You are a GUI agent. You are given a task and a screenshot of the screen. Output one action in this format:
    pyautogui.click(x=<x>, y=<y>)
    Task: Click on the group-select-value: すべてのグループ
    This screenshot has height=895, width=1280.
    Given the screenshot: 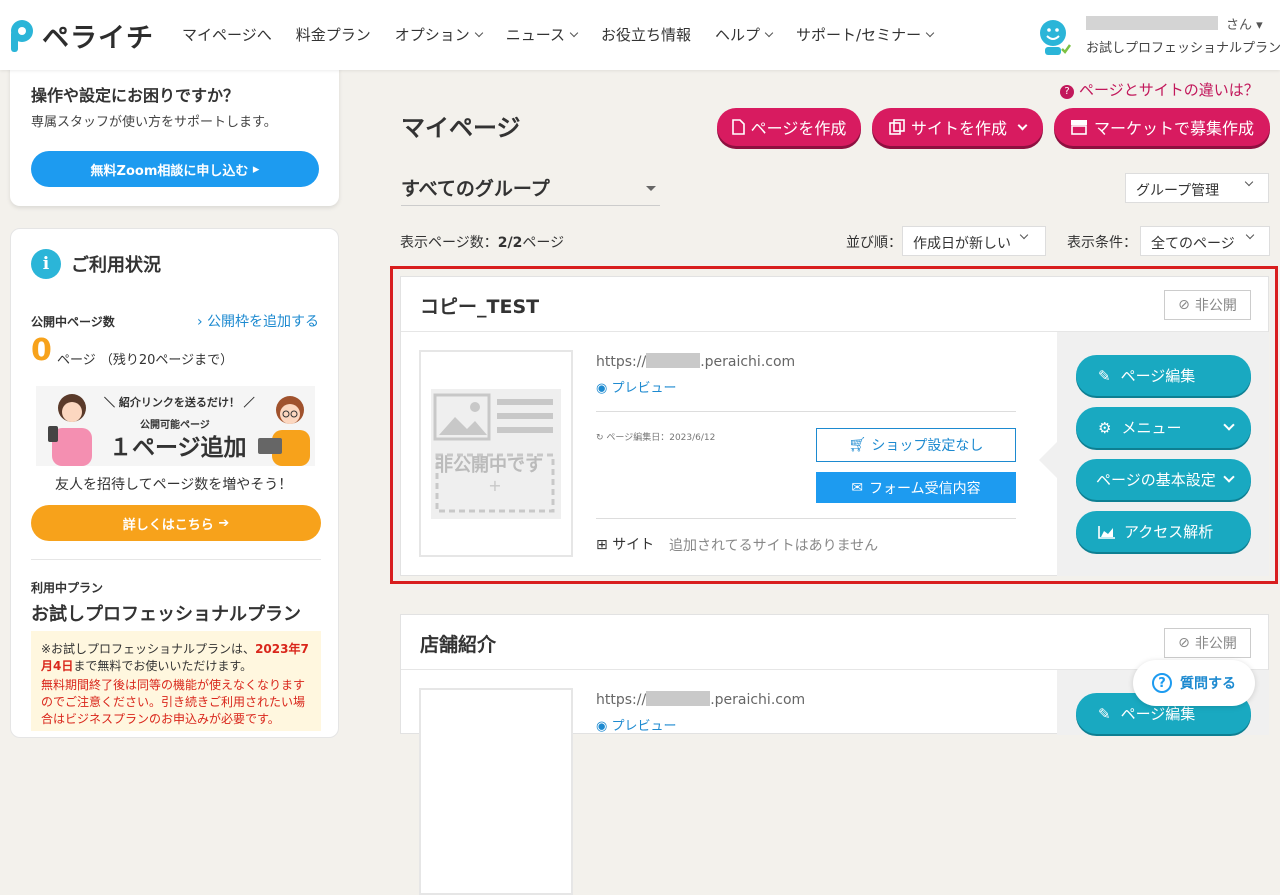 What is the action you would take?
    pyautogui.click(x=475, y=189)
    